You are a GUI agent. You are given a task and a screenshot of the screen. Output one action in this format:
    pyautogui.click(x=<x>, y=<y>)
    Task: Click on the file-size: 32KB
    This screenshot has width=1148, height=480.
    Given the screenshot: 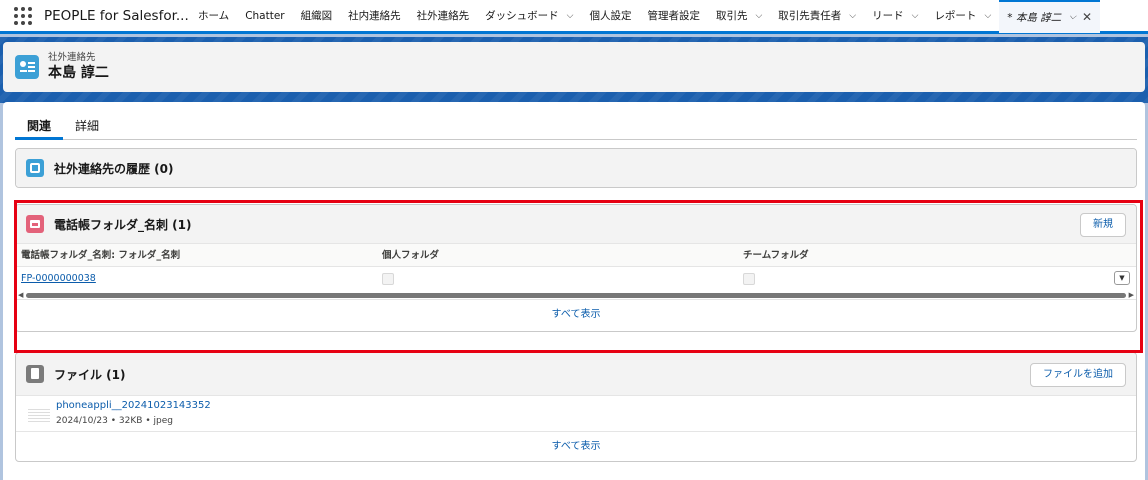 What is the action you would take?
    pyautogui.click(x=130, y=421)
    